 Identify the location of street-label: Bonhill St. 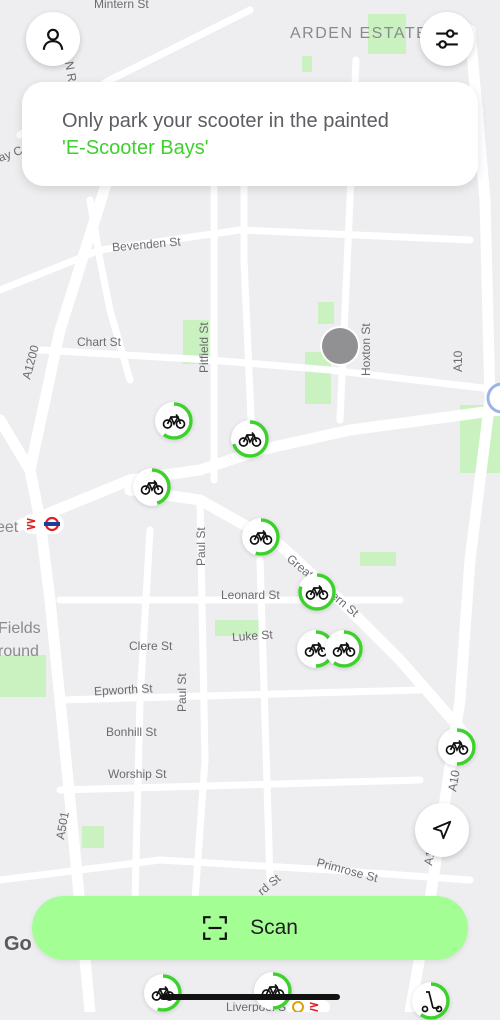
(131, 732).